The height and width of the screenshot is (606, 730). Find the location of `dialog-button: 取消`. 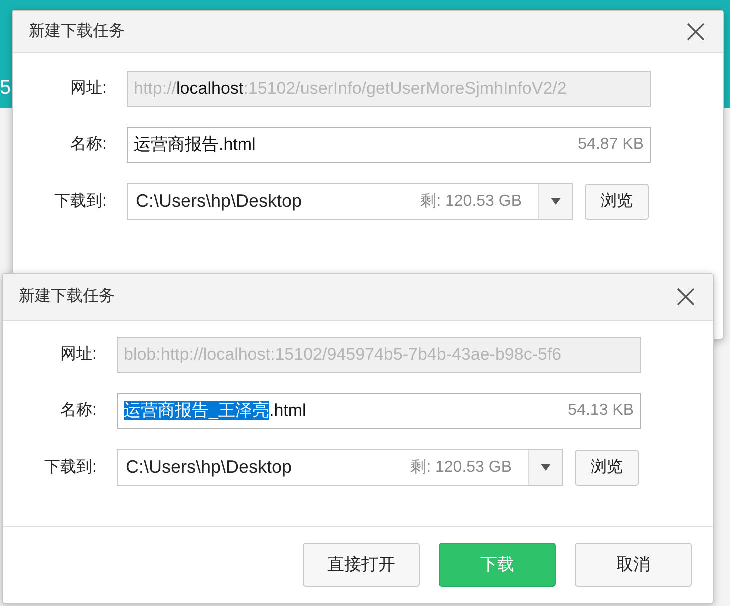

dialog-button: 取消 is located at coordinates (633, 565).